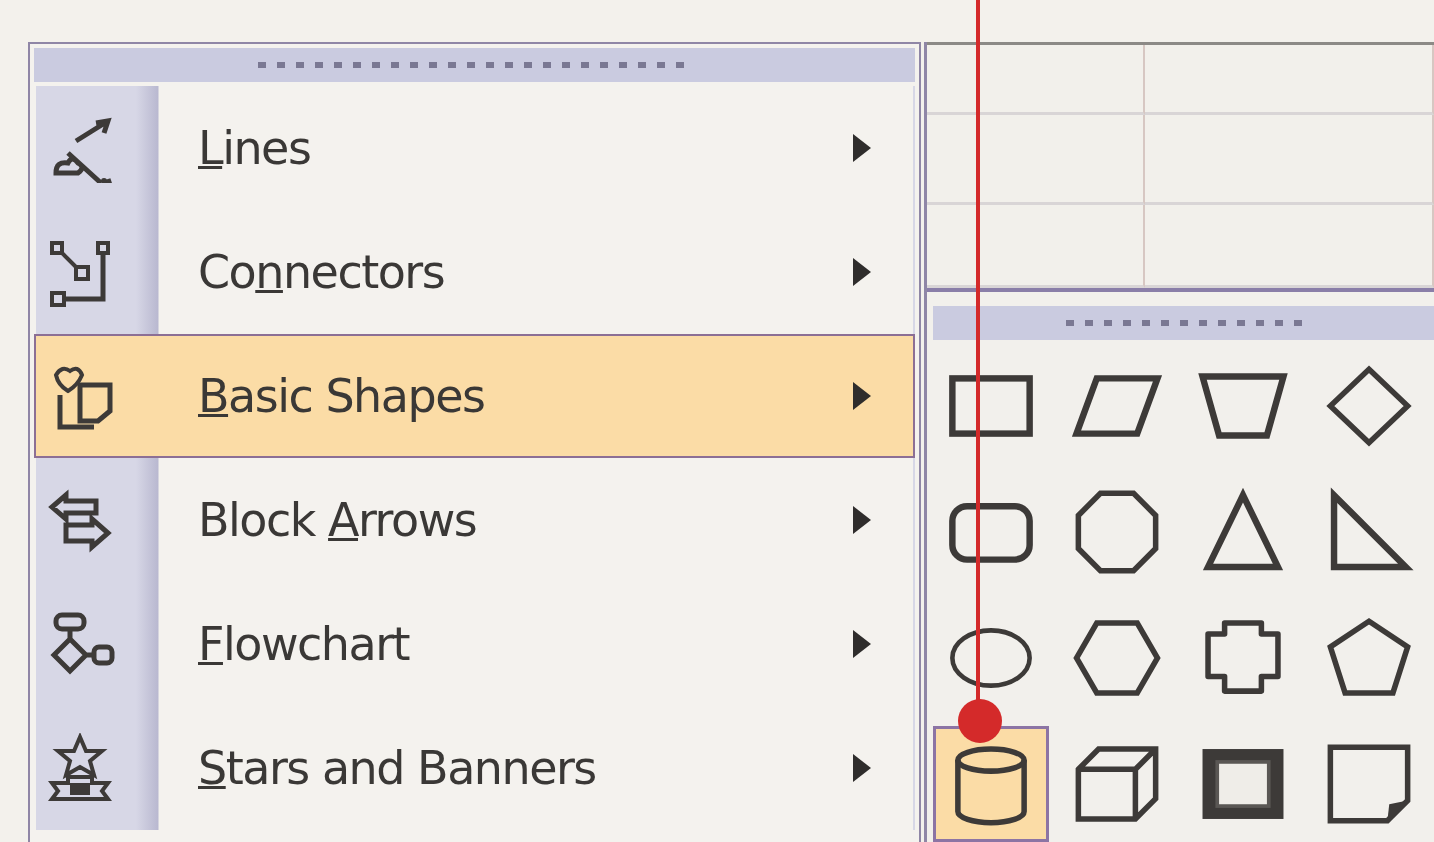 The width and height of the screenshot is (1434, 842). I want to click on menu-item: Lines, so click(474, 148).